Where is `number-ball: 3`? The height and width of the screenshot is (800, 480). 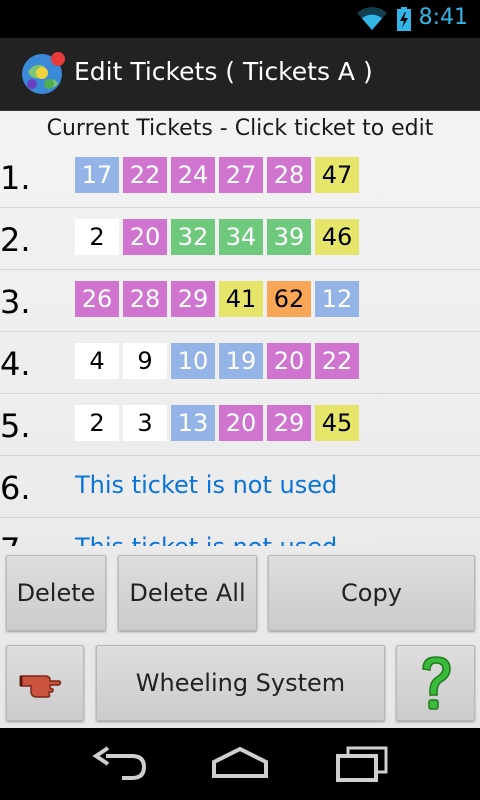 number-ball: 3 is located at coordinates (145, 423).